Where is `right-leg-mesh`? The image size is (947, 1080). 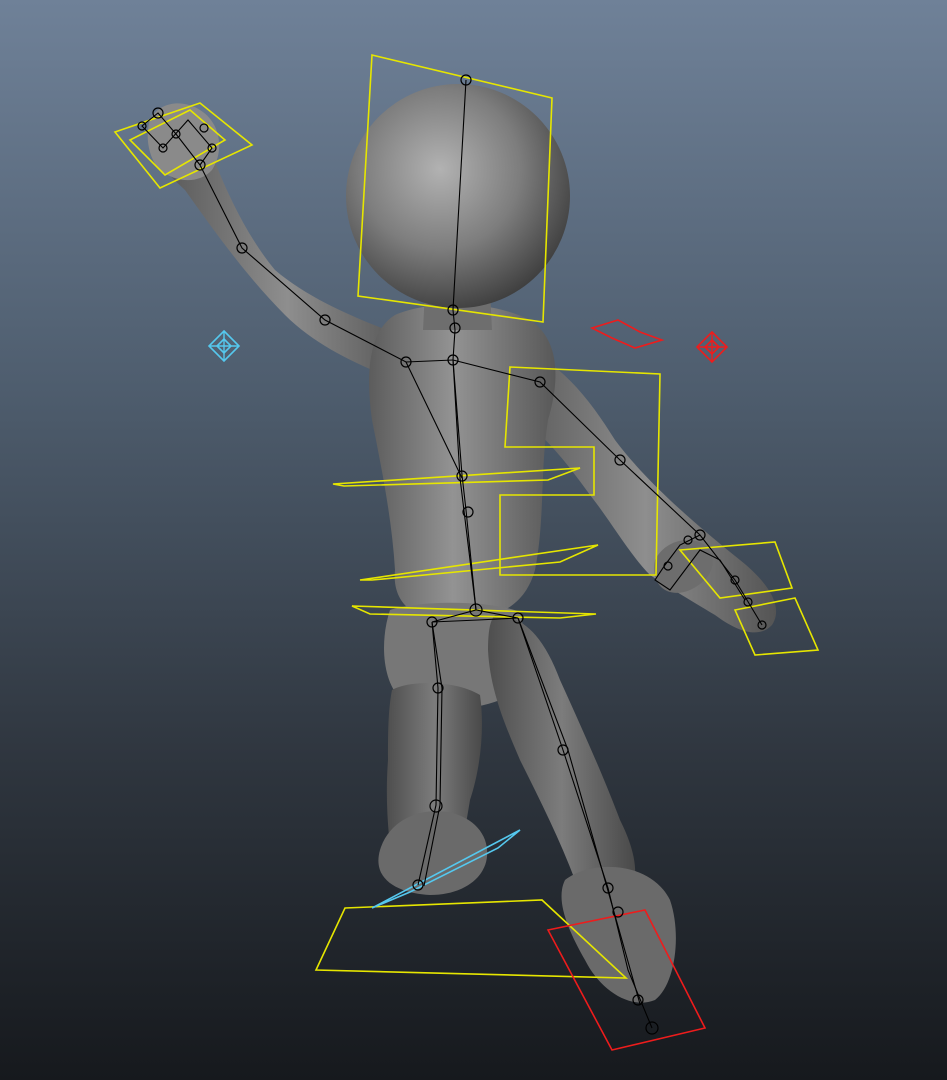
right-leg-mesh is located at coordinates (562, 757).